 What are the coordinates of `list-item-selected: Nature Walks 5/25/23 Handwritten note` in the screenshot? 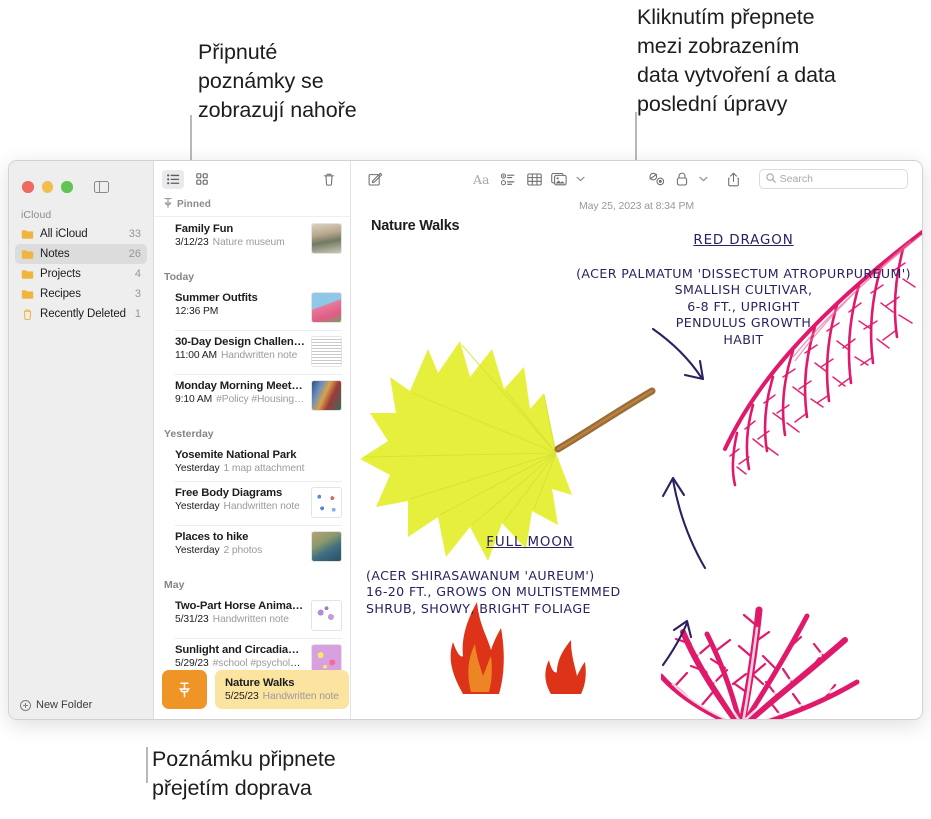 It's located at (282, 689).